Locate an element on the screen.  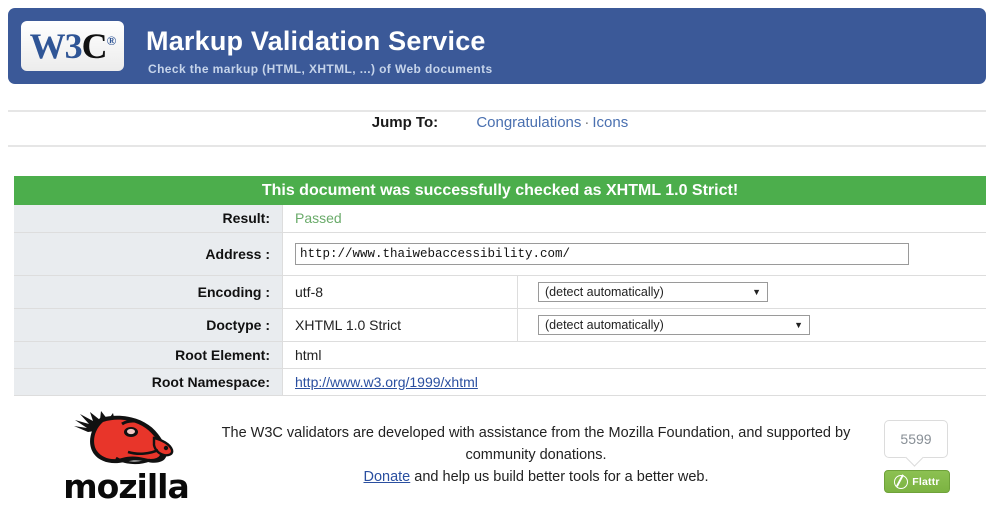
divider-bottom is located at coordinates (497, 146).